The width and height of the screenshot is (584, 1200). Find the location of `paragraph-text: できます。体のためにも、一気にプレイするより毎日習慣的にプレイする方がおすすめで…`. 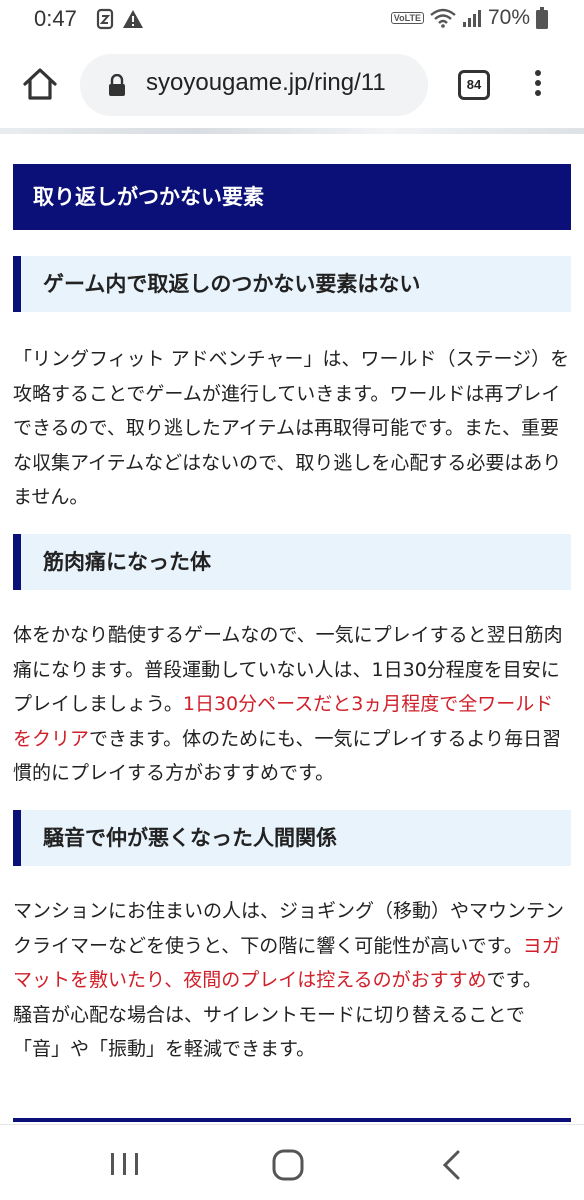

paragraph-text: できます。体のためにも、一気にプレイするより毎日習慣的にプレイする方がおすすめで… is located at coordinates (287, 756).